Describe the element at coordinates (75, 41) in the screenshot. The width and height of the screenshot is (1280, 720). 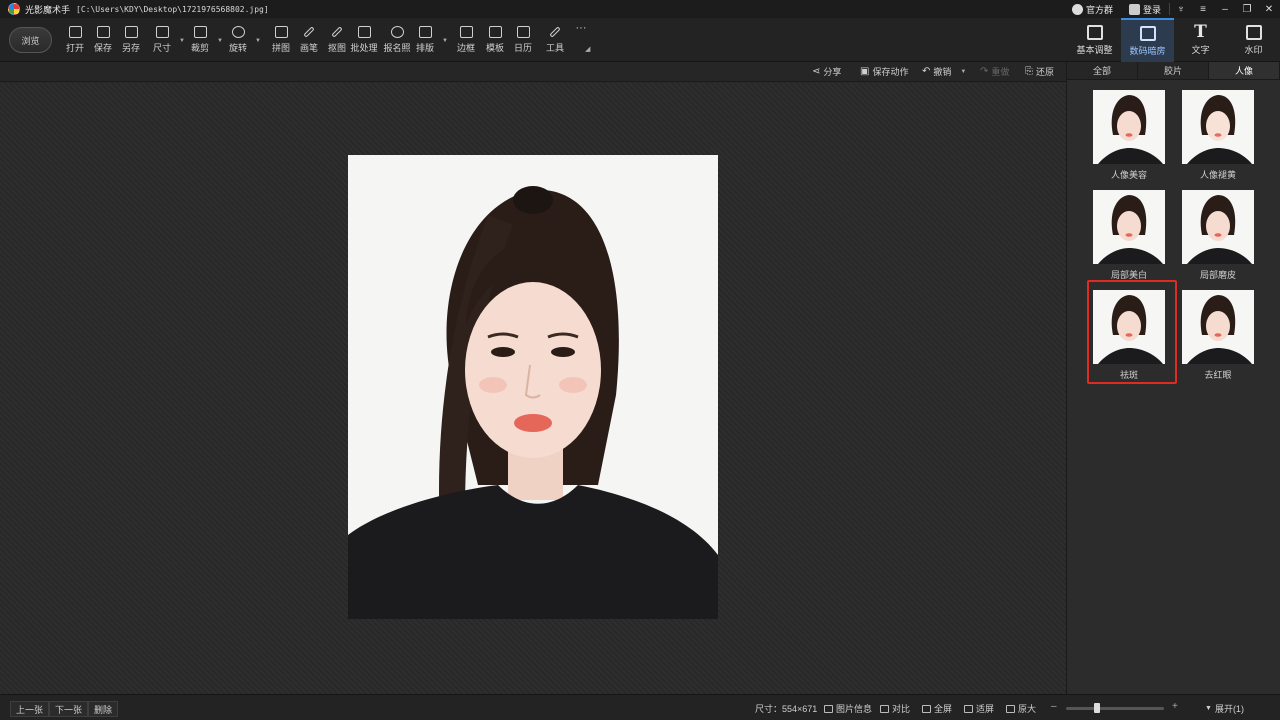
I see `open-button: 打开` at that location.